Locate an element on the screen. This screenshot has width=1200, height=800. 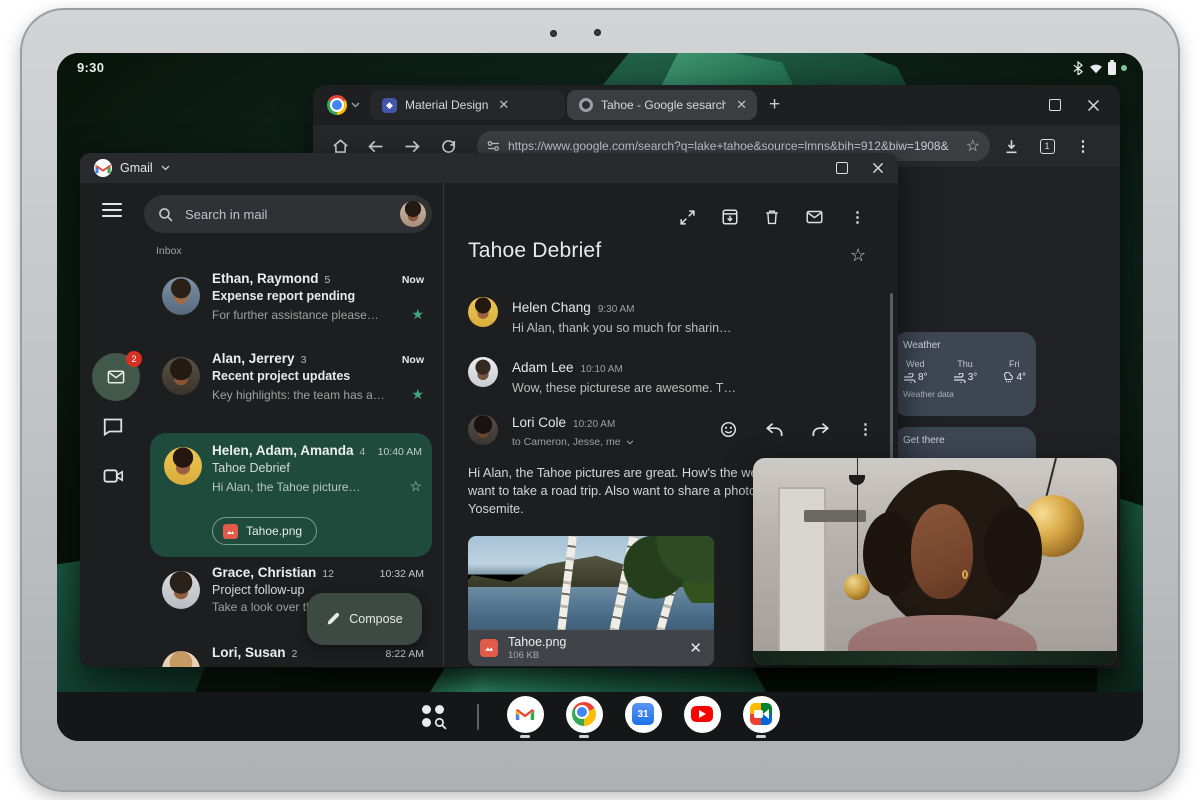
compose-button: Compose is located at coordinates (364, 619).